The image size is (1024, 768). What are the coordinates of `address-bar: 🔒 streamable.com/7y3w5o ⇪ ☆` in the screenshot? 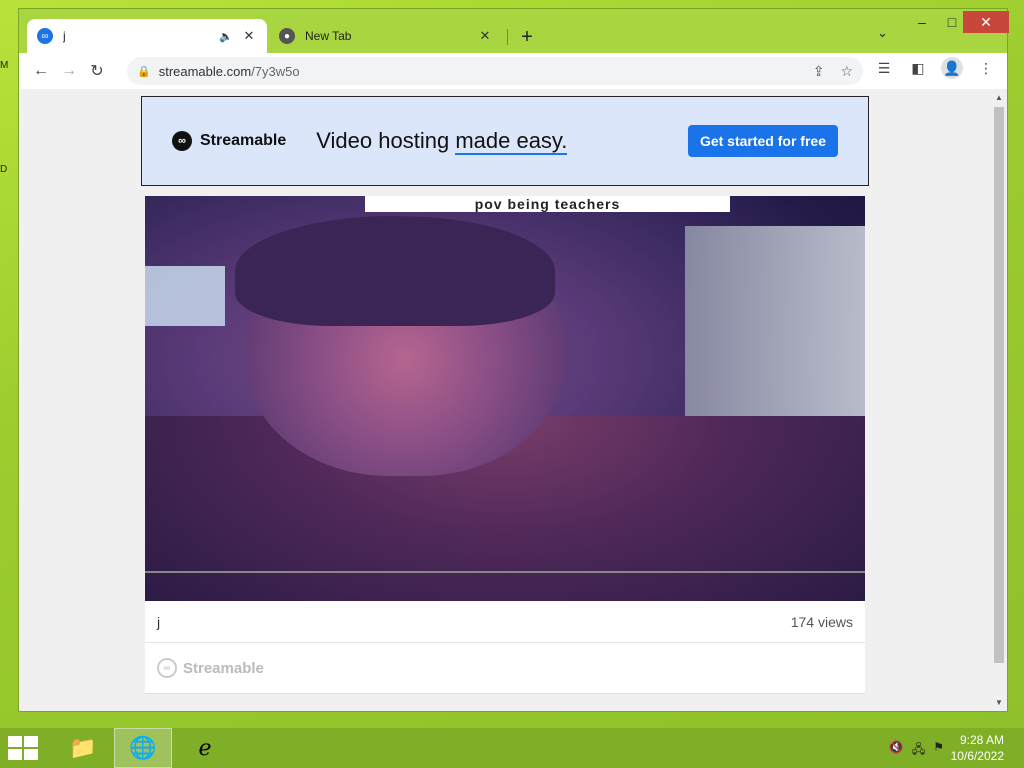 It's located at (495, 71).